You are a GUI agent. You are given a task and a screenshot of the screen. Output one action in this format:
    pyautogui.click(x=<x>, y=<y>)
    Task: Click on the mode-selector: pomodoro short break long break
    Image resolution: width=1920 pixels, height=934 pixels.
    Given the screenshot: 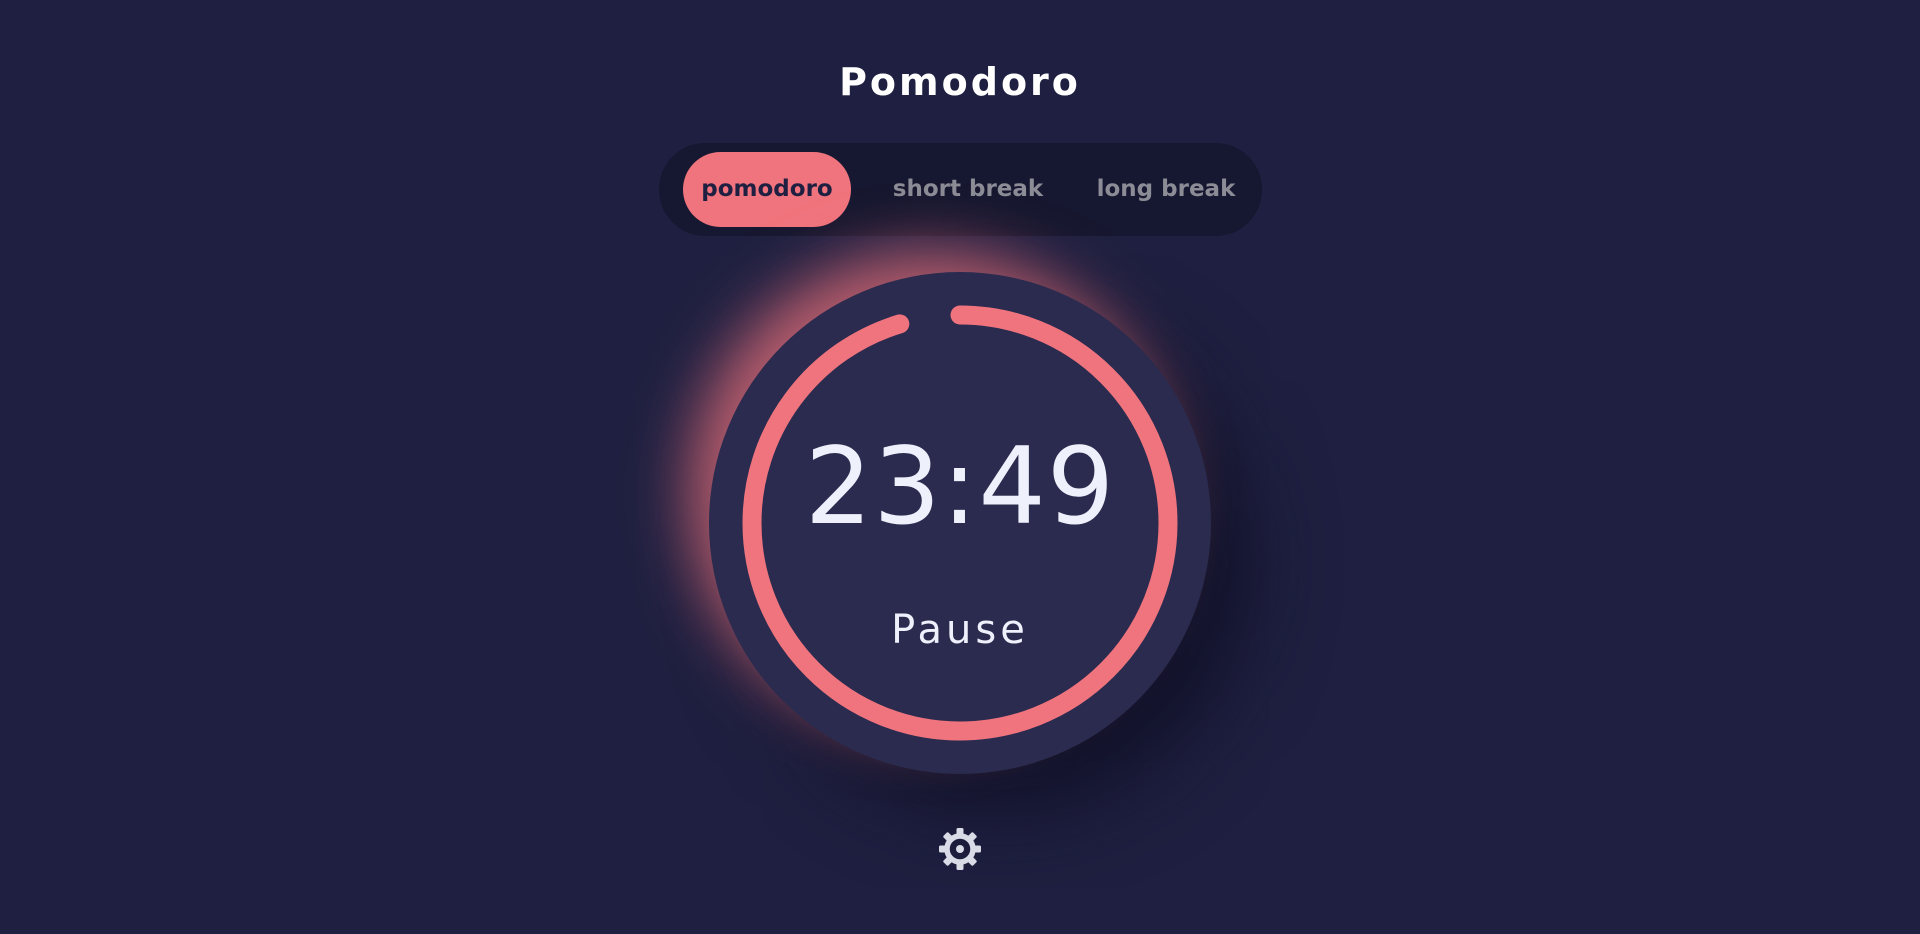 What is the action you would take?
    pyautogui.click(x=960, y=189)
    